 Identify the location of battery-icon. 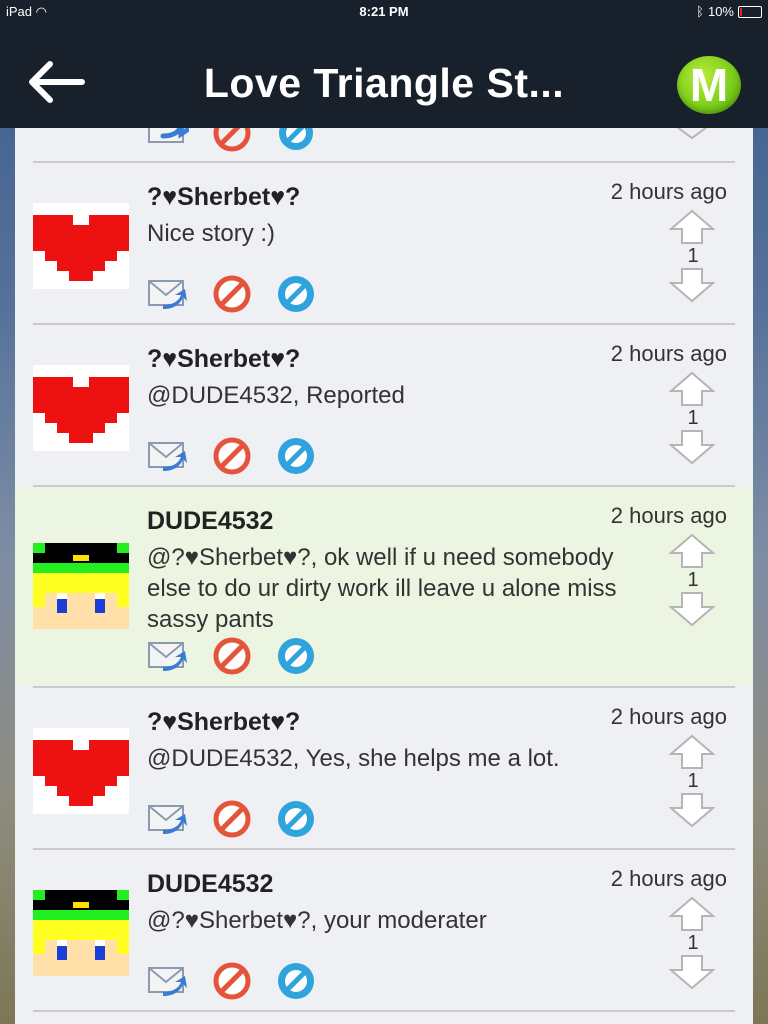
(750, 11).